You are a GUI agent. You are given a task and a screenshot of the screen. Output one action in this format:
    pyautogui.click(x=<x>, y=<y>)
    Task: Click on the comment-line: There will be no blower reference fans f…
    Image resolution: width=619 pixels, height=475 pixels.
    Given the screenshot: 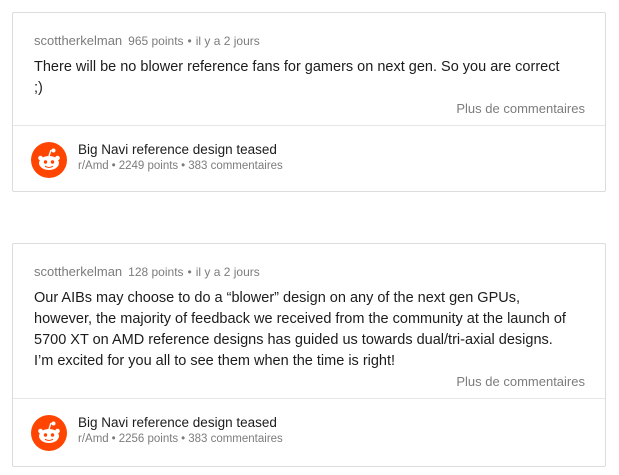 What is the action you would take?
    pyautogui.click(x=297, y=67)
    